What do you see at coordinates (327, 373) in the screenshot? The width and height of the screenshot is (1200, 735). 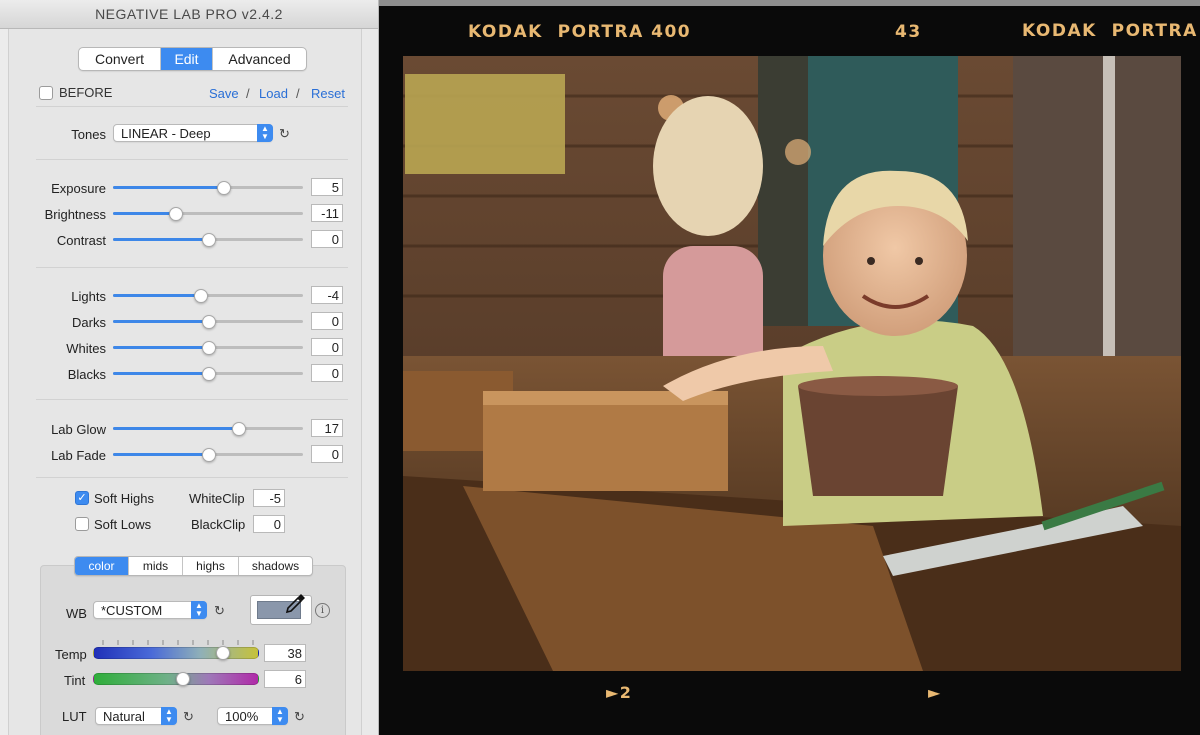 I see `blacks-value: 0` at bounding box center [327, 373].